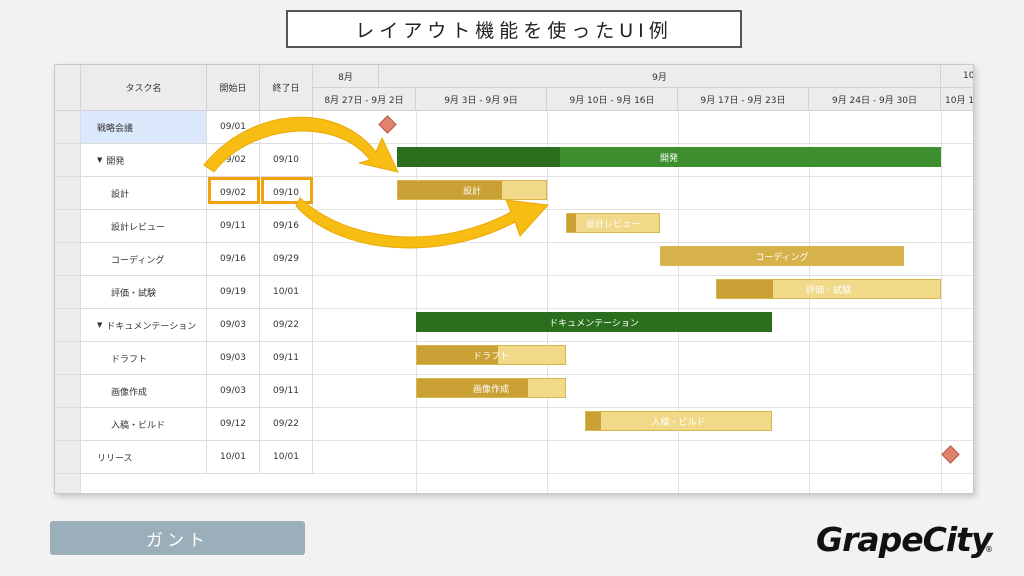  I want to click on column-header-start: 開始日, so click(233, 88).